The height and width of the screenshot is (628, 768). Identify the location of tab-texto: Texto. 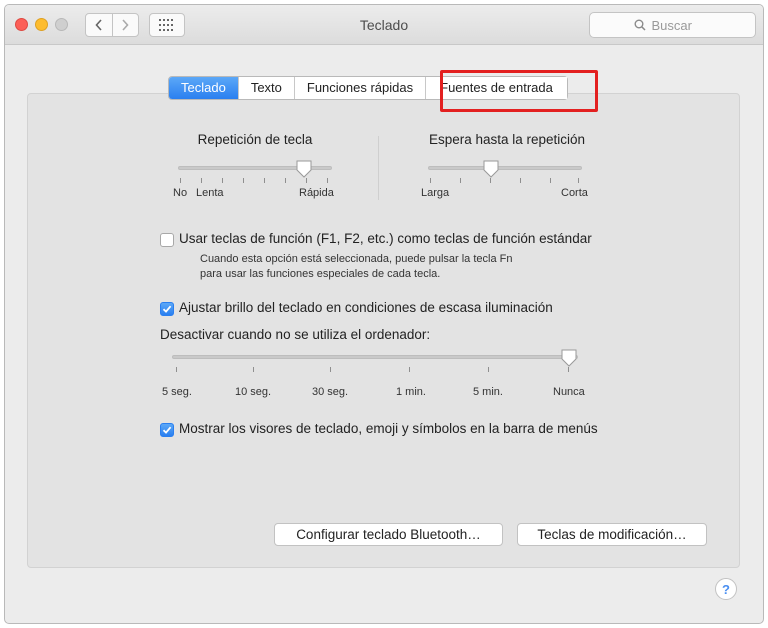
(265, 88).